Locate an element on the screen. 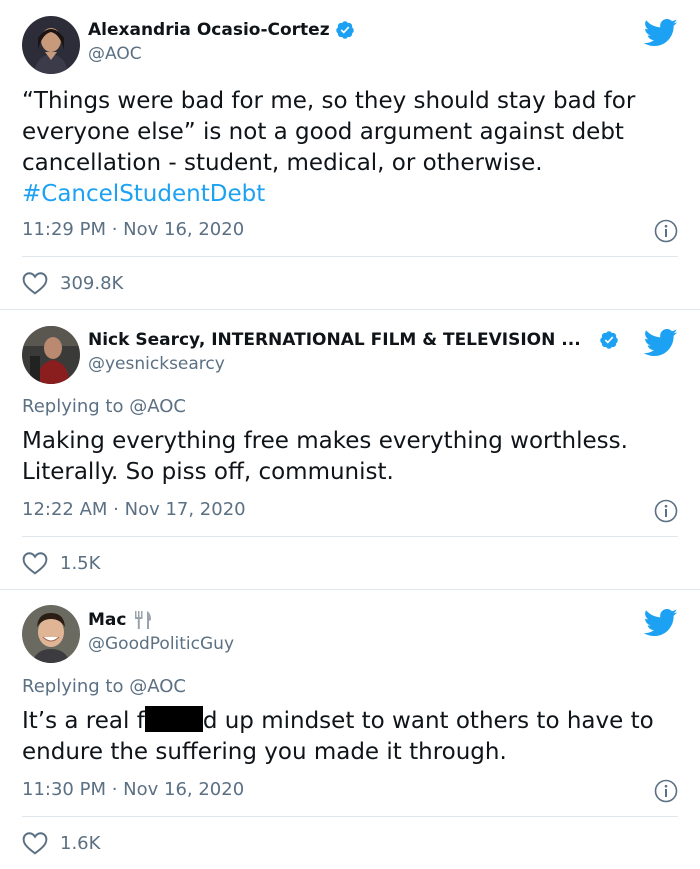 The width and height of the screenshot is (700, 869). like-section: 1.6K is located at coordinates (61, 843).